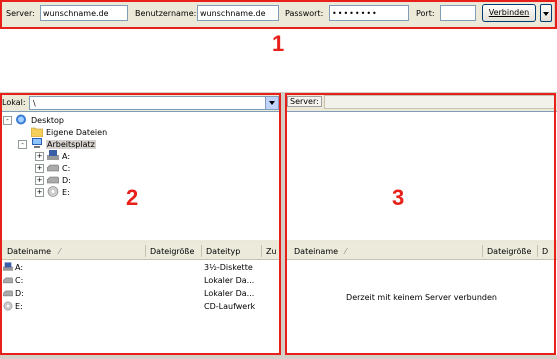  I want to click on annotation-number-1: 1, so click(278, 43).